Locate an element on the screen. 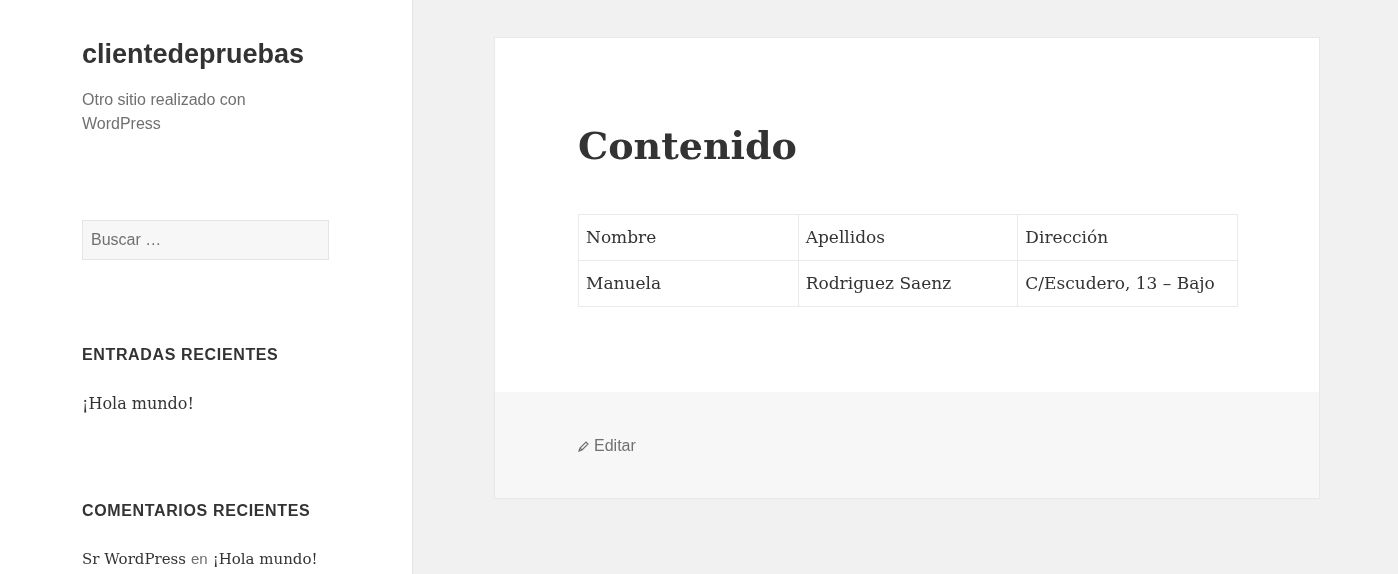 The height and width of the screenshot is (574, 1398). recent-post-link: ¡Hola mundo! is located at coordinates (138, 404).